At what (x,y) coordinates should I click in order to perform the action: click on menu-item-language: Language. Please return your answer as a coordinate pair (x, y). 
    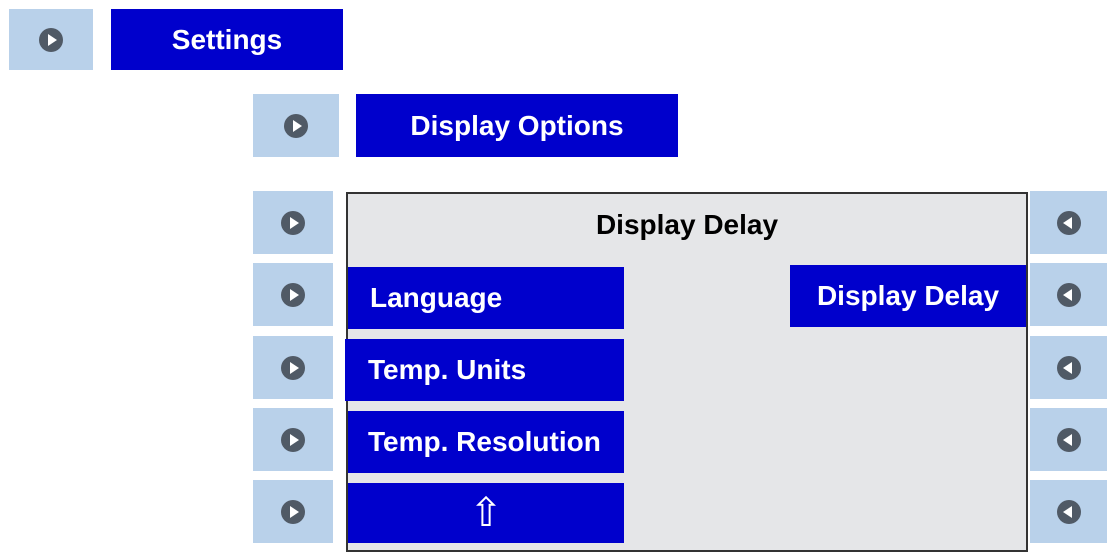
    Looking at the image, I should click on (486, 298).